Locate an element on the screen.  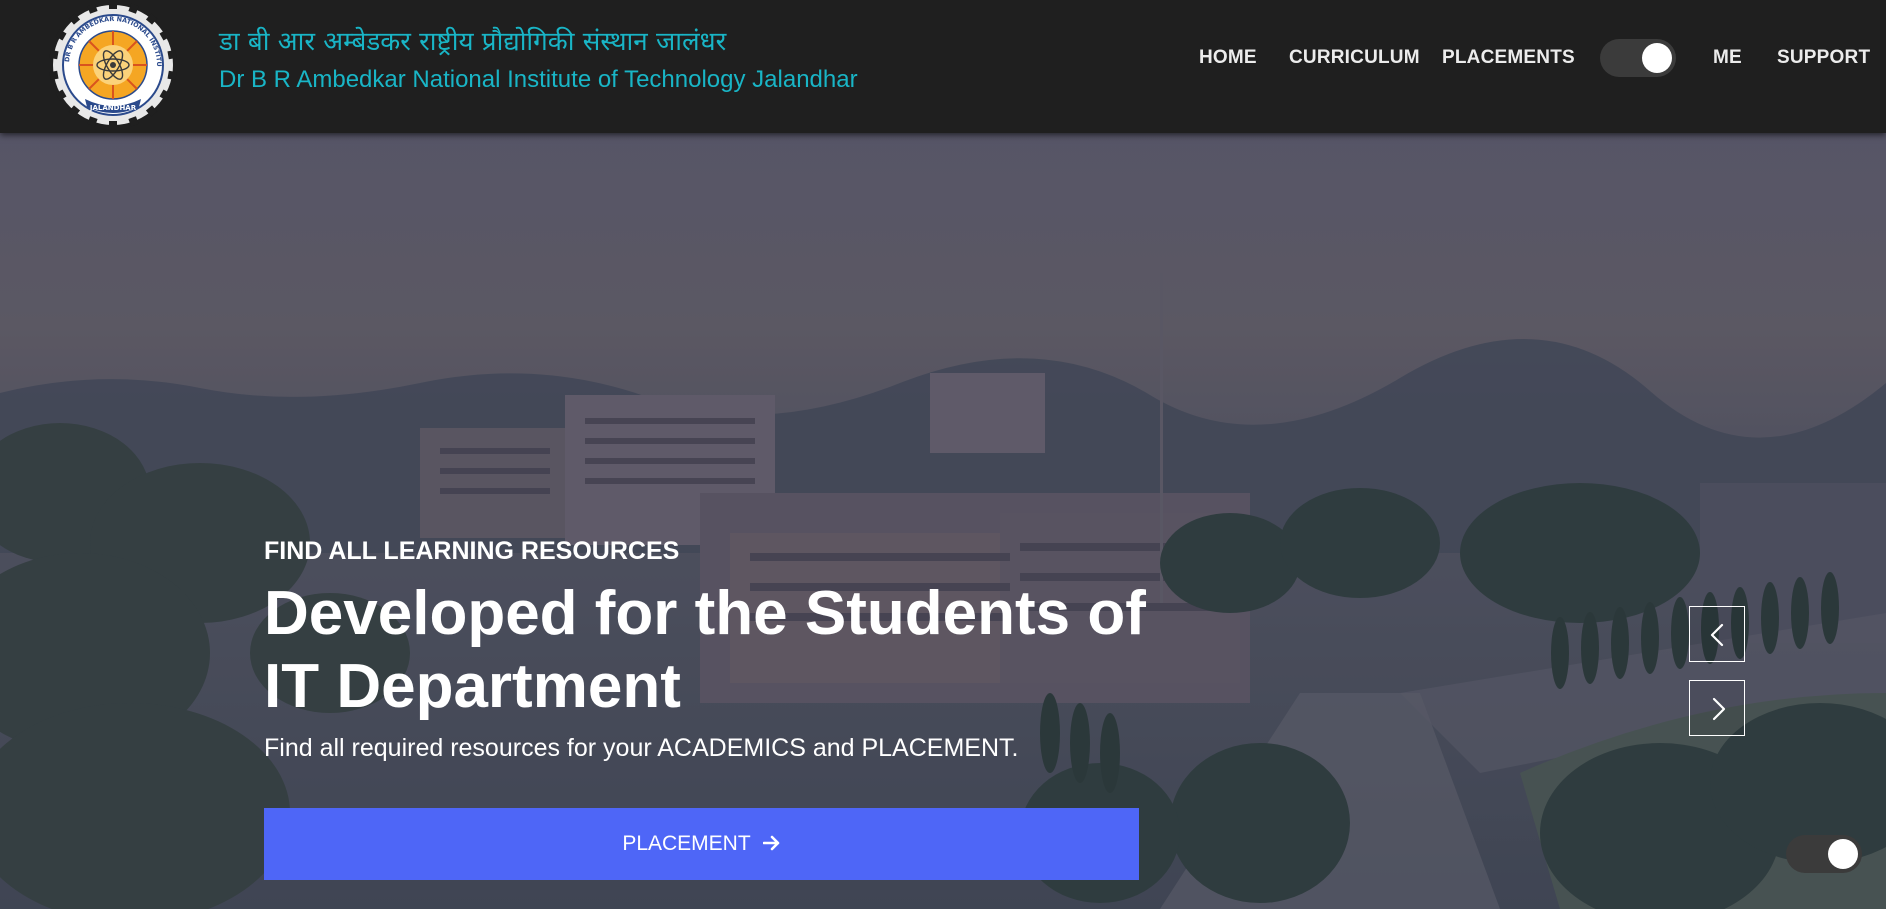
carousel-prev-button is located at coordinates (1717, 634).